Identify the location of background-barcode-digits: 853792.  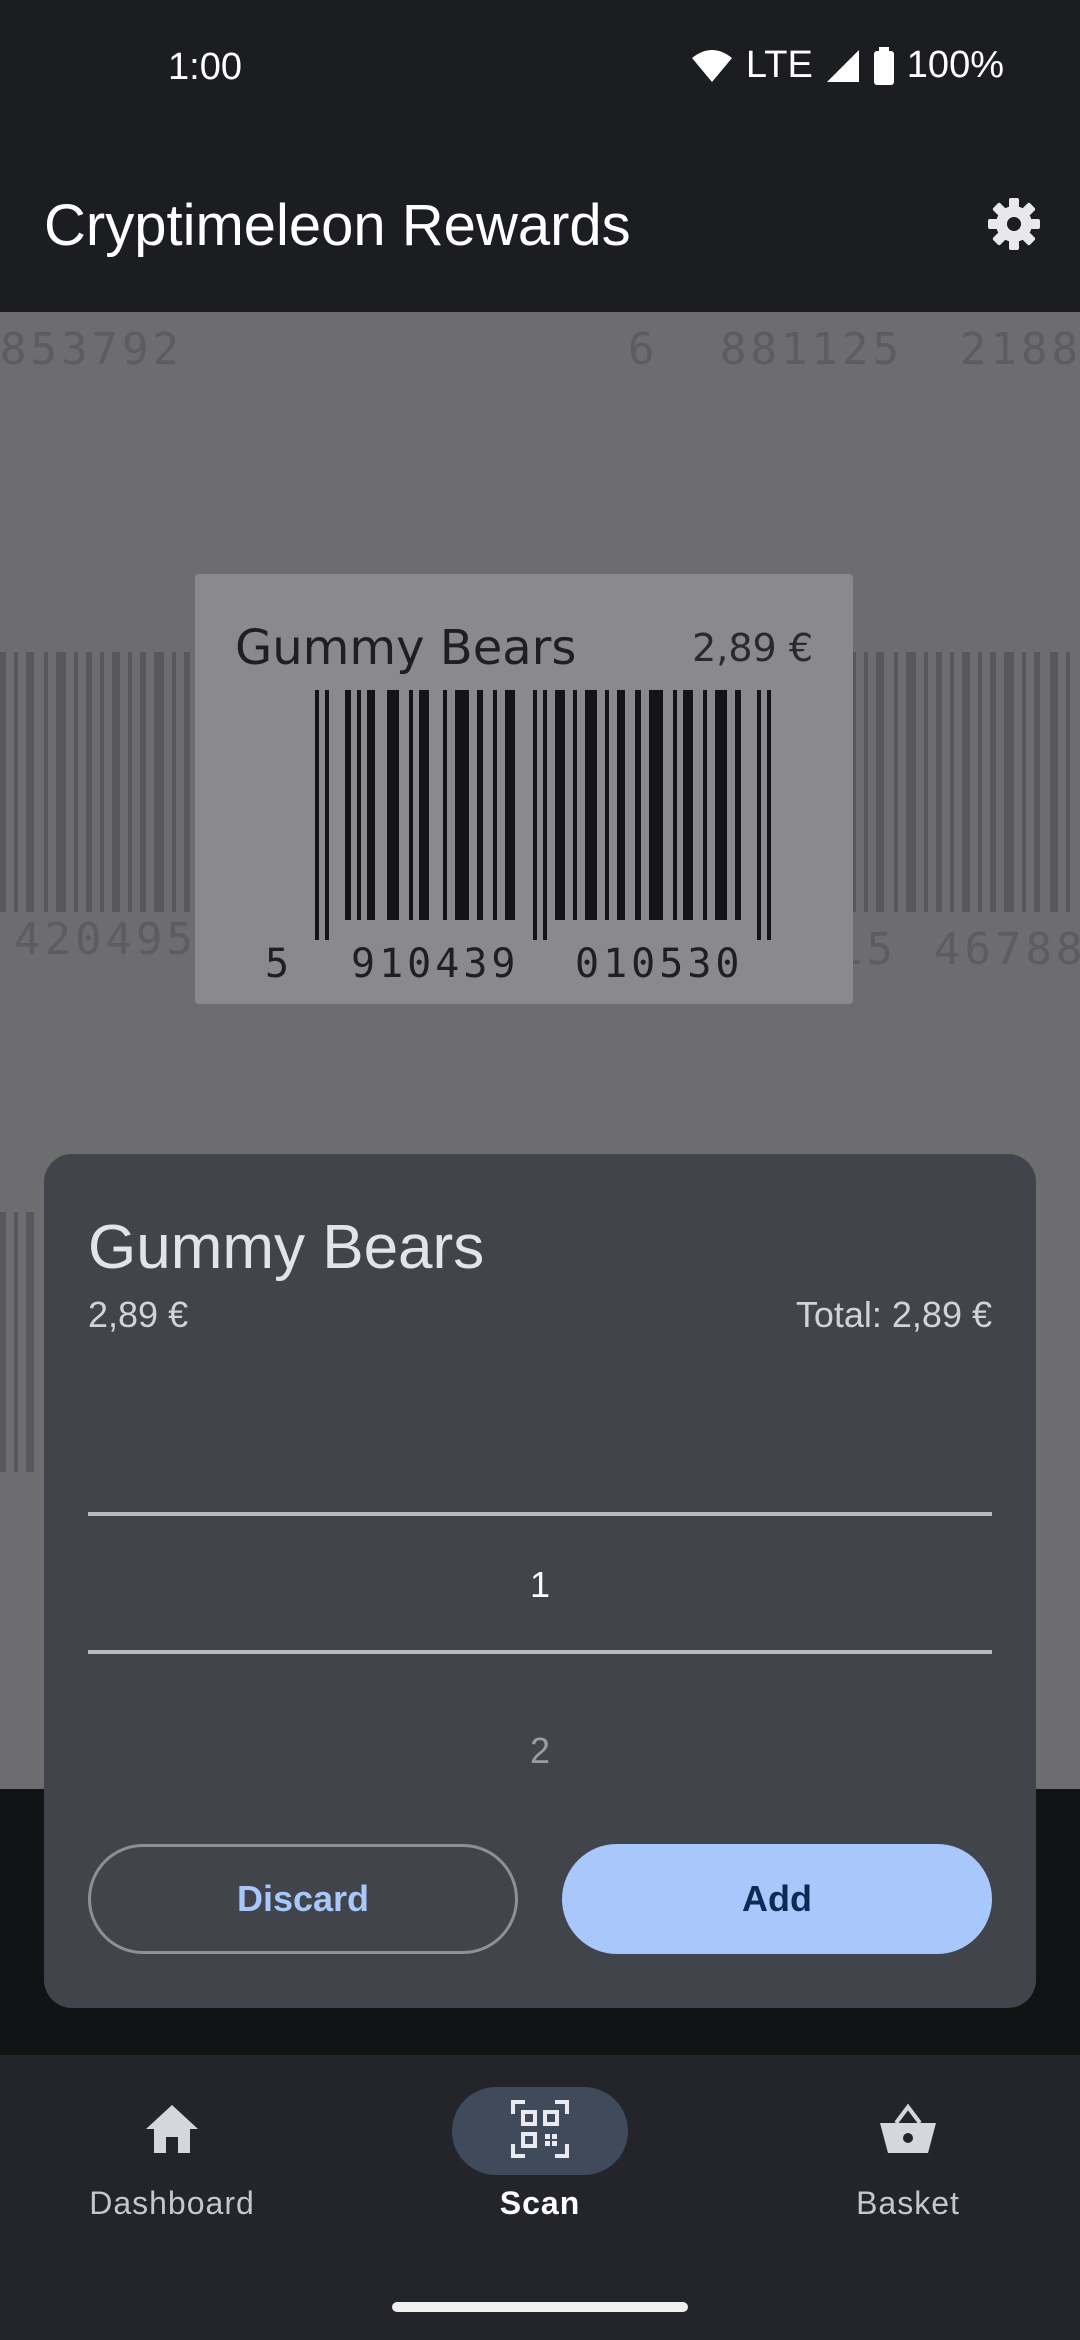
(91, 349).